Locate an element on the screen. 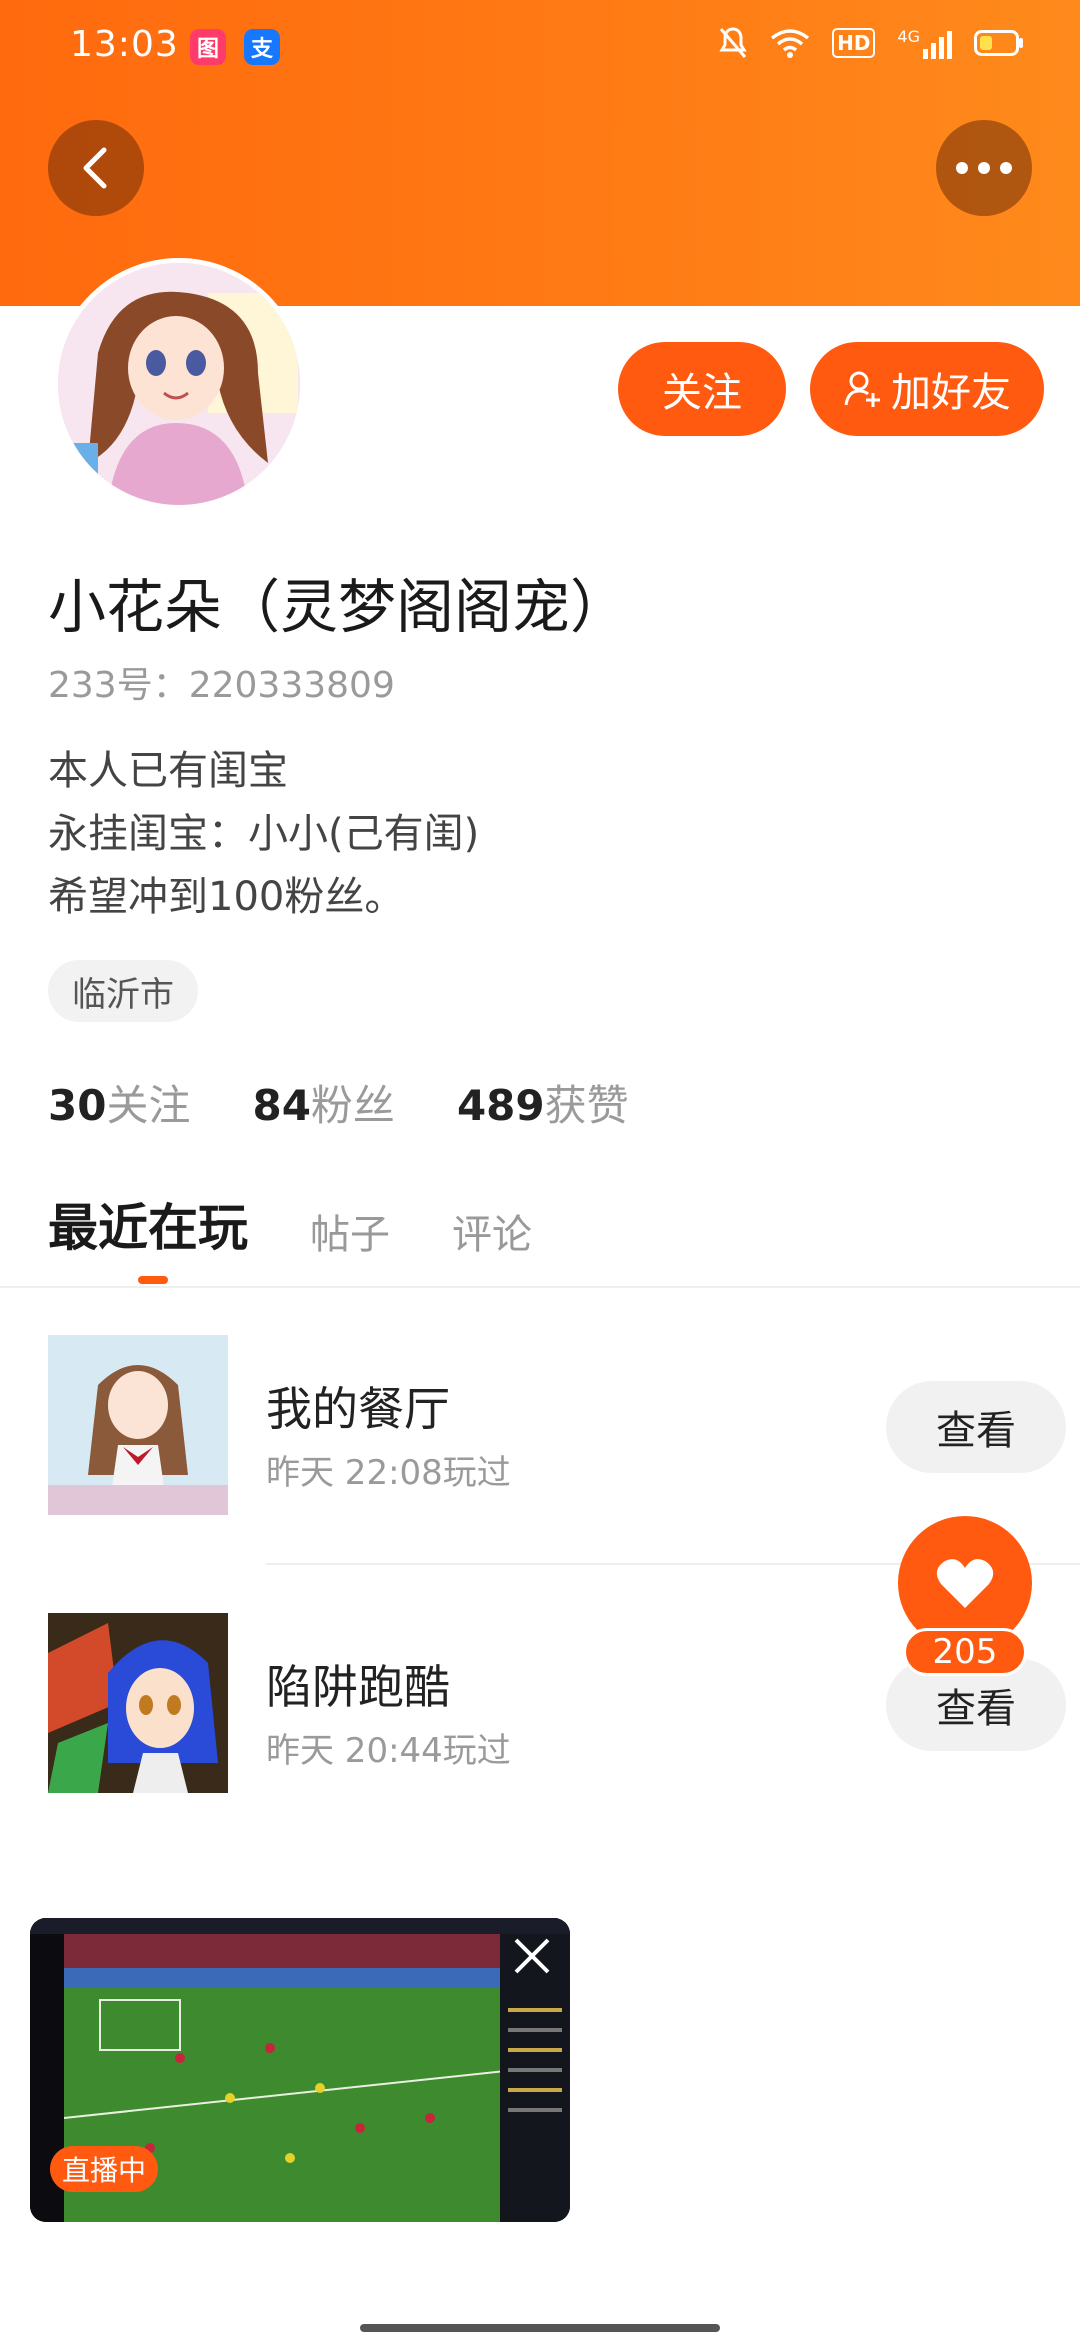 This screenshot has width=1080, height=2340. profile-stats: 30关注 84粉丝 489获赞 is located at coordinates (338, 1102).